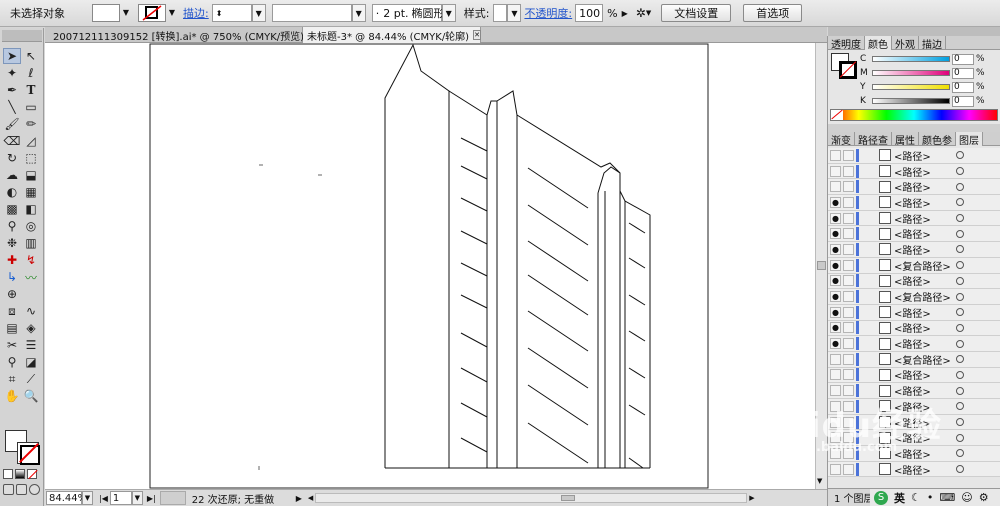  Describe the element at coordinates (196, 13) in the screenshot. I see `stroke-label-link: 描边:` at that location.